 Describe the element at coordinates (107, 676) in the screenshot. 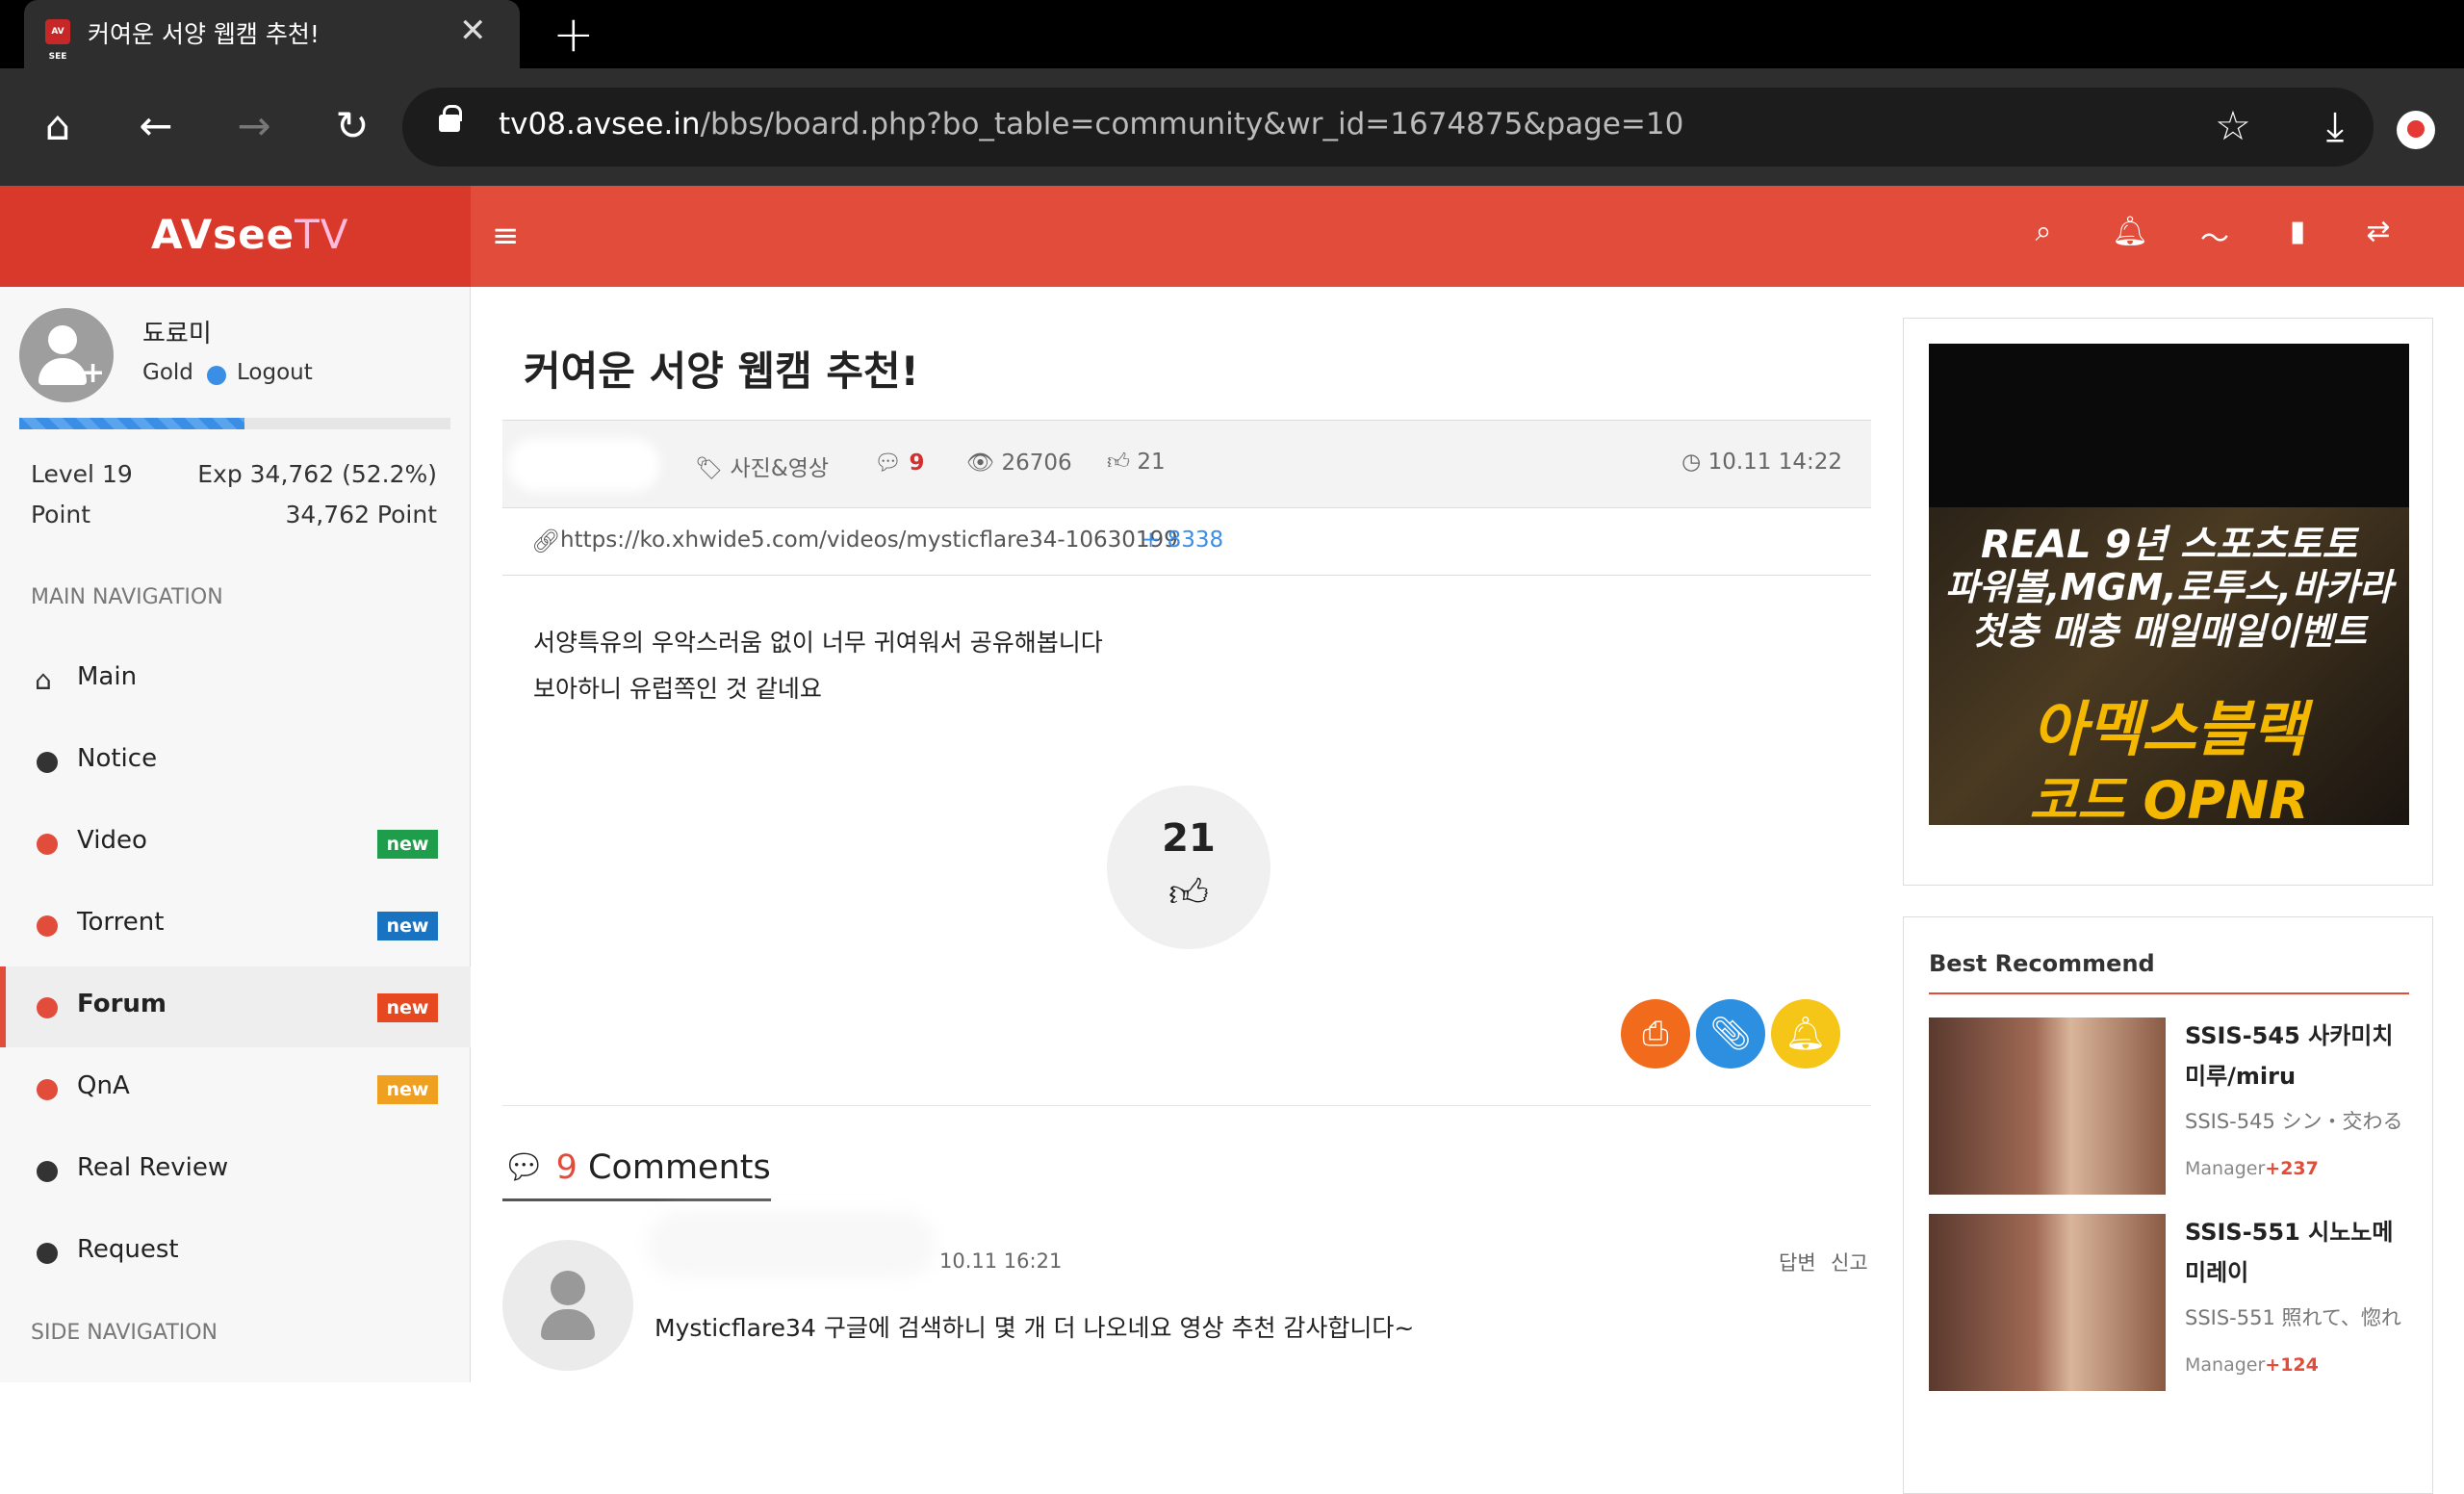

I see `nav-label: Main` at that location.